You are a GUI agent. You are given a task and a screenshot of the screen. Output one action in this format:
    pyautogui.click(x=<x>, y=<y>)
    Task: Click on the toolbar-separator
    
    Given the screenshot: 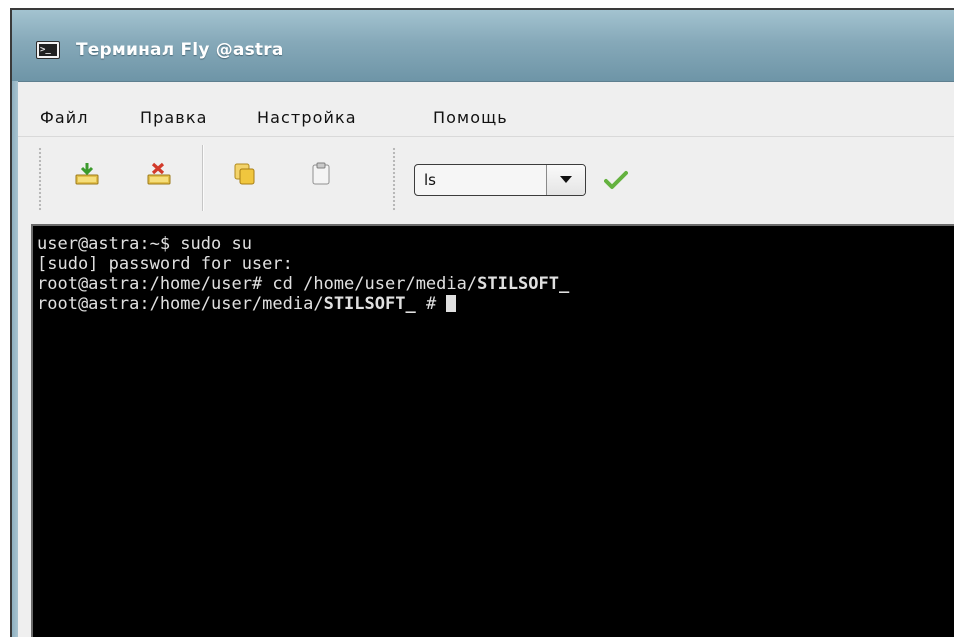 What is the action you would take?
    pyautogui.click(x=203, y=178)
    